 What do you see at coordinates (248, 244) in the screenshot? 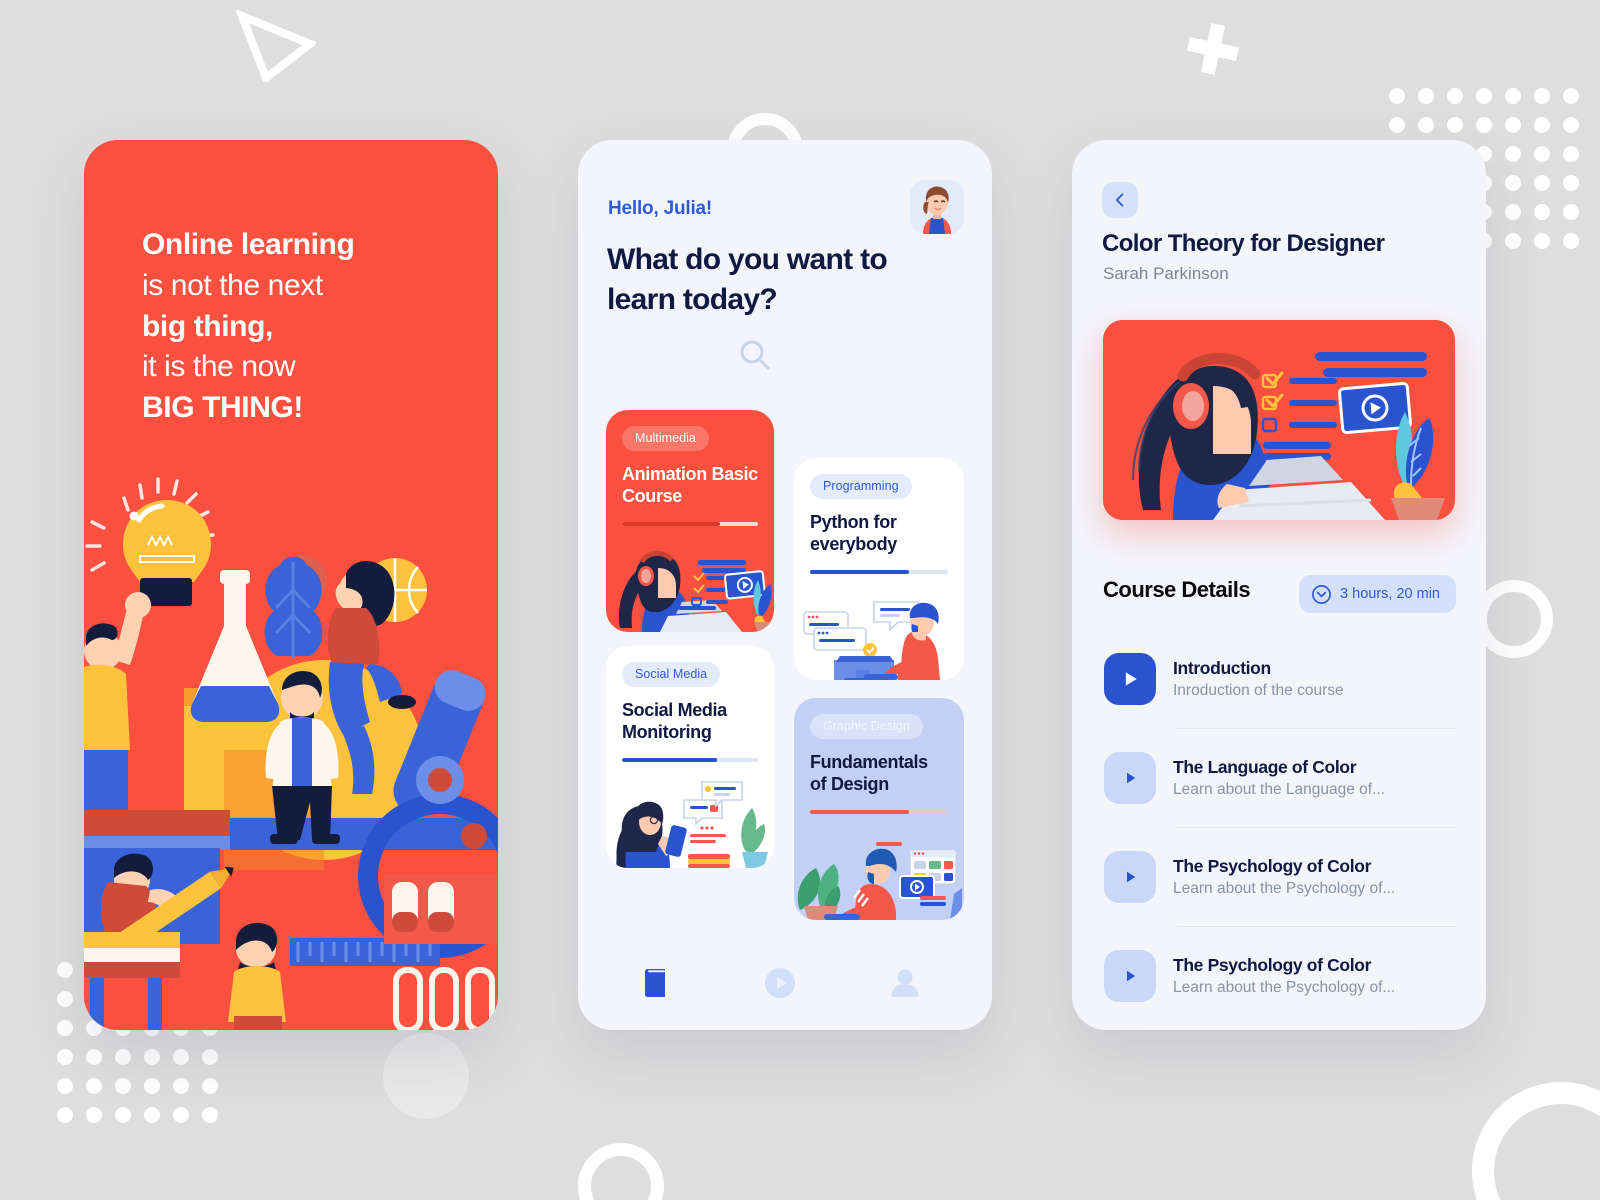
I see `onboarding-line-1: Online learning` at bounding box center [248, 244].